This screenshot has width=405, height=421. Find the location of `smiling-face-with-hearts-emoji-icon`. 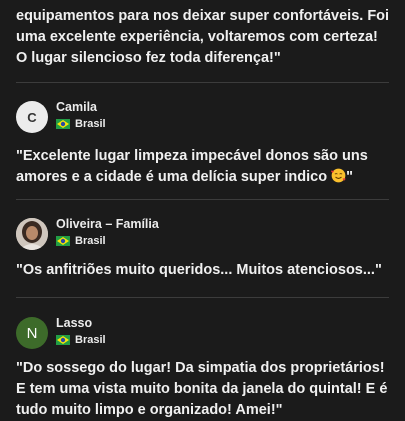

smiling-face-with-hearts-emoji-icon is located at coordinates (338, 175).